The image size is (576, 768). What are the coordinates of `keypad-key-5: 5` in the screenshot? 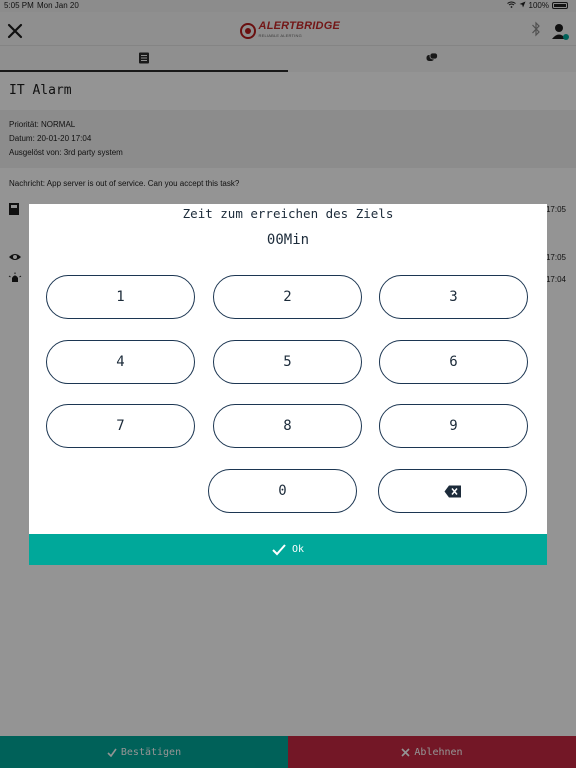 It's located at (287, 362).